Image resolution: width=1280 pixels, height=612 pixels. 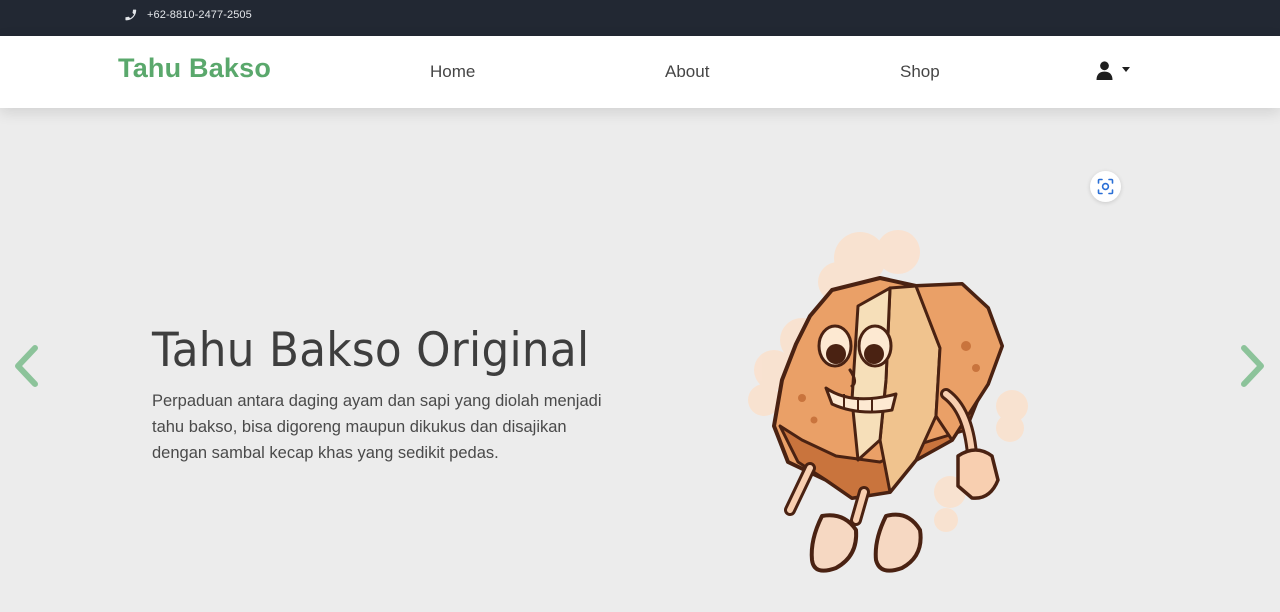 I want to click on chevron-right-icon, so click(x=1252, y=366).